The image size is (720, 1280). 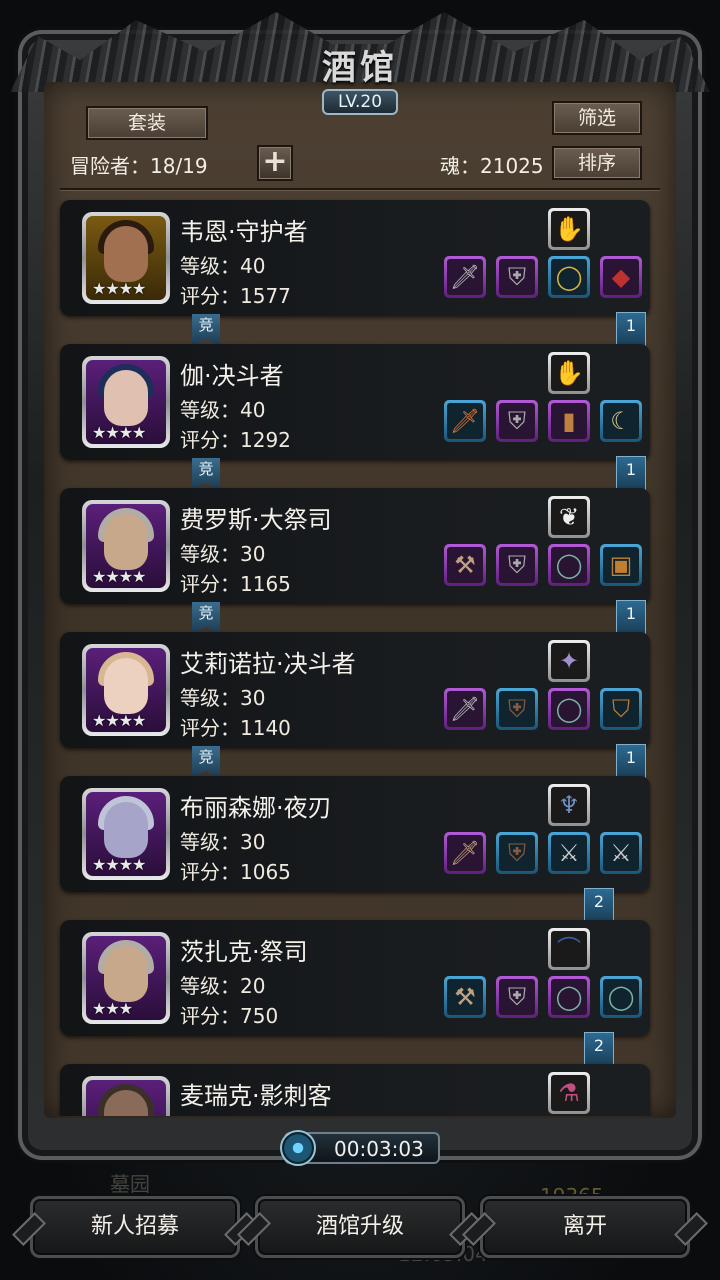 I want to click on horn-slot: ☾, so click(x=621, y=421).